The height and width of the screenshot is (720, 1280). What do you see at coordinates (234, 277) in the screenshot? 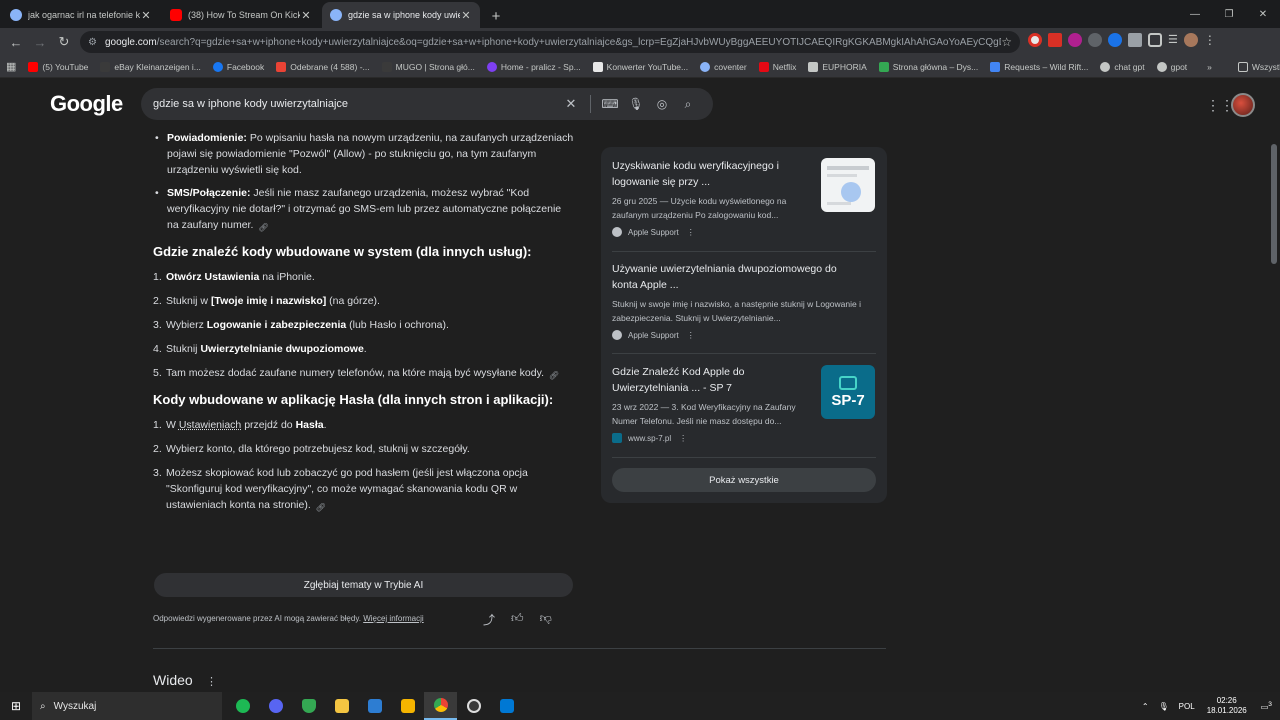
I see `list-item: 1. Otwórz Ustawienia na iPhonie.` at bounding box center [234, 277].